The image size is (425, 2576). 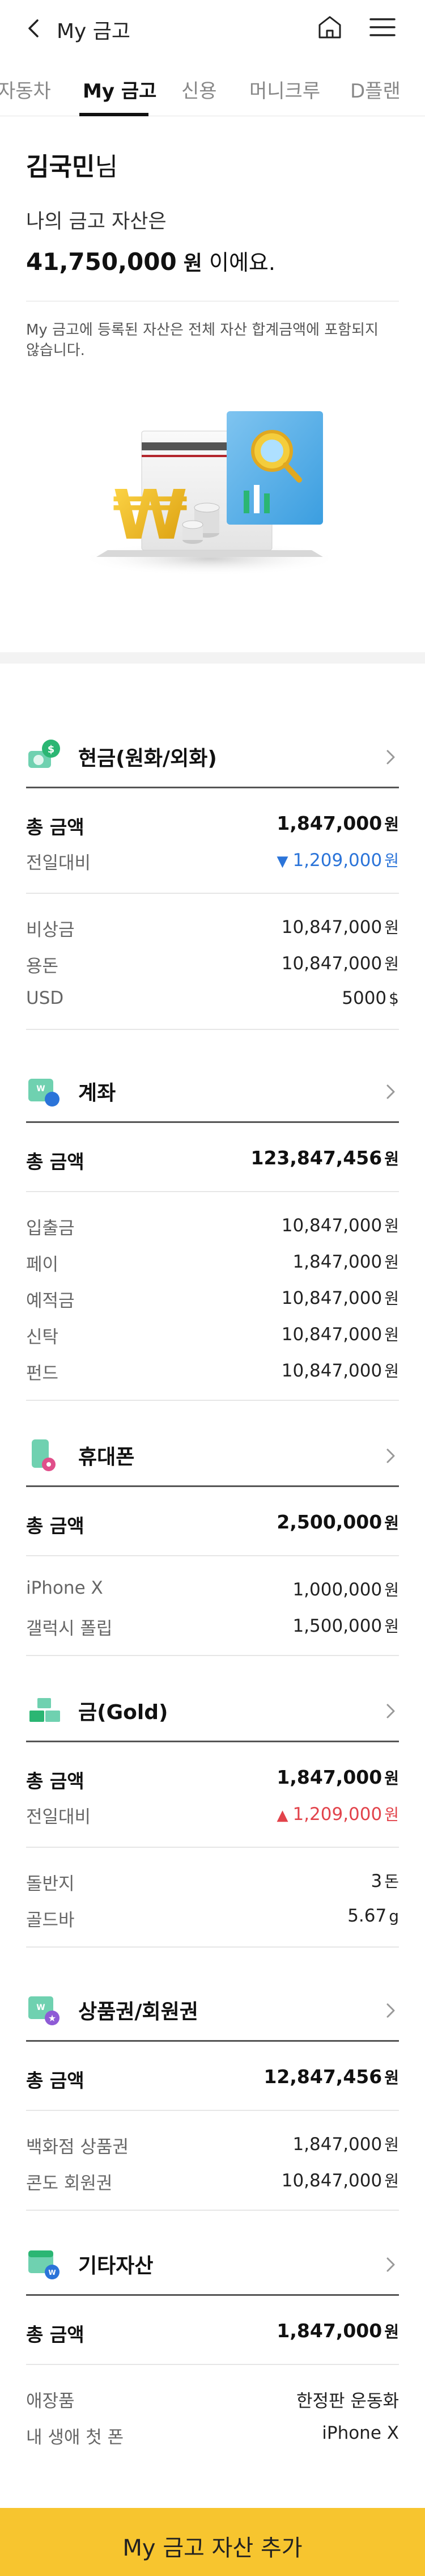 I want to click on category-tabs: 자동차 My 금고 신용 머니크루 D플랜, so click(x=212, y=90).